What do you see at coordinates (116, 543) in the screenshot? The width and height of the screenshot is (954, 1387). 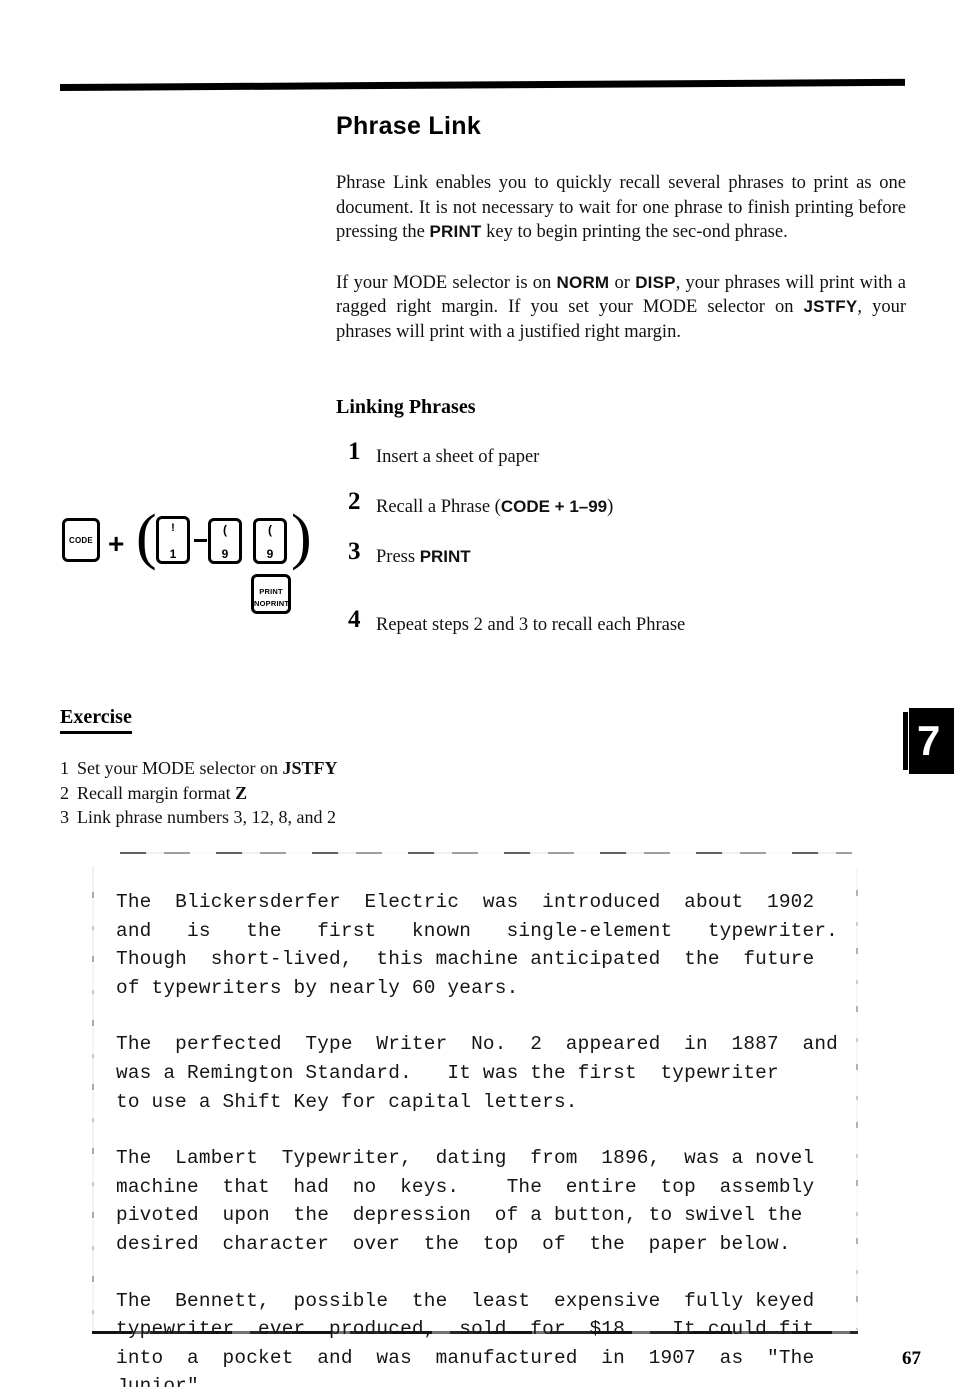 I see `plus-sign-icon: +` at bounding box center [116, 543].